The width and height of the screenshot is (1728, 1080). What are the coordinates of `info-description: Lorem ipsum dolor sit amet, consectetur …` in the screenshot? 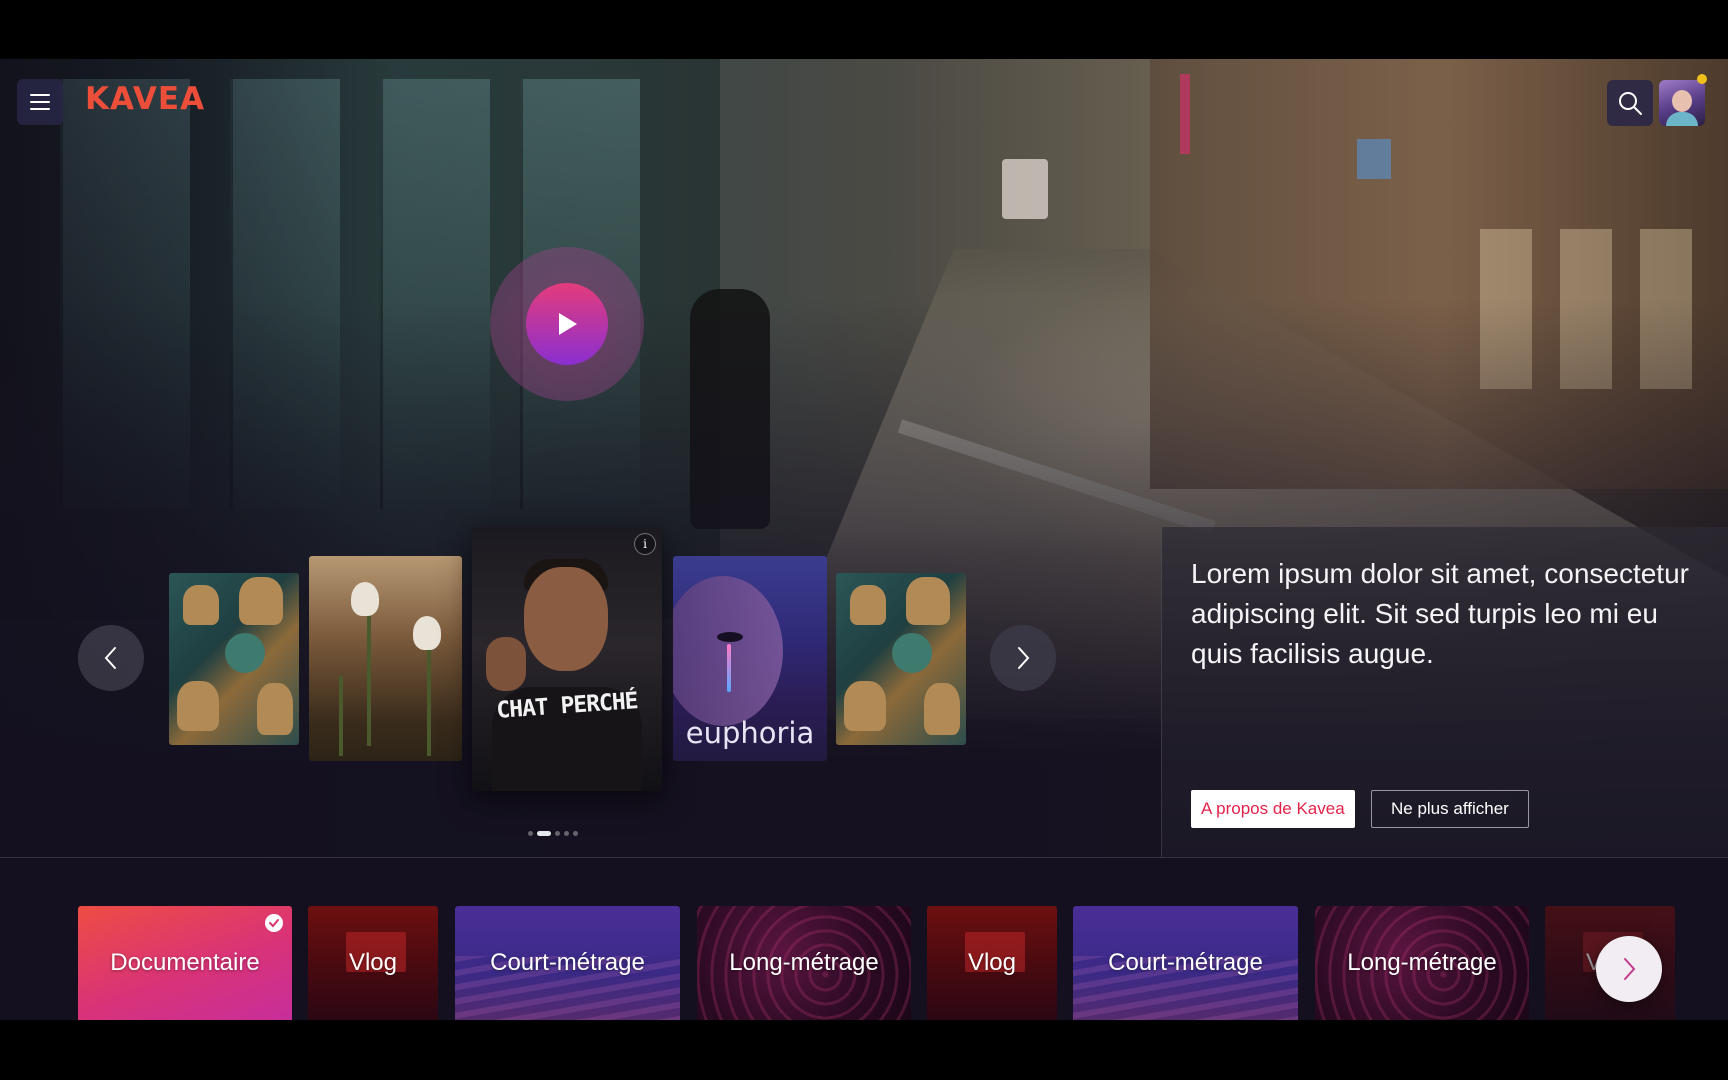 It's located at (1440, 613).